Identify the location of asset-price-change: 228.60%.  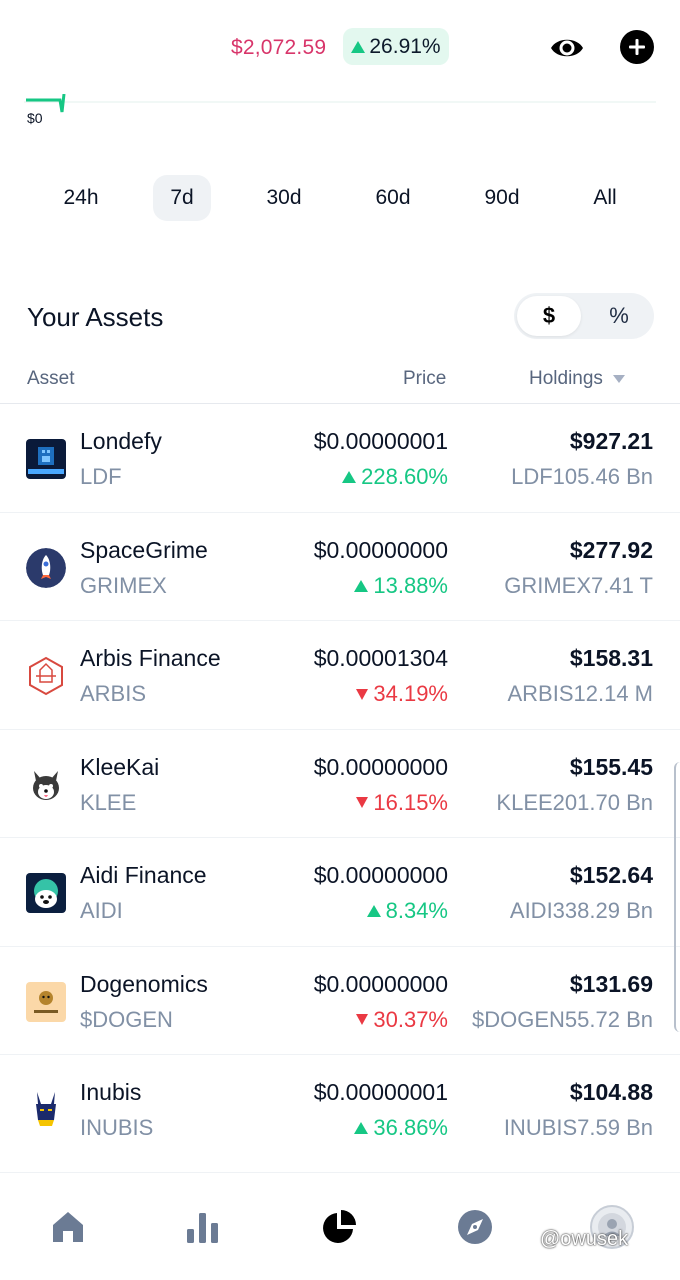
(395, 477).